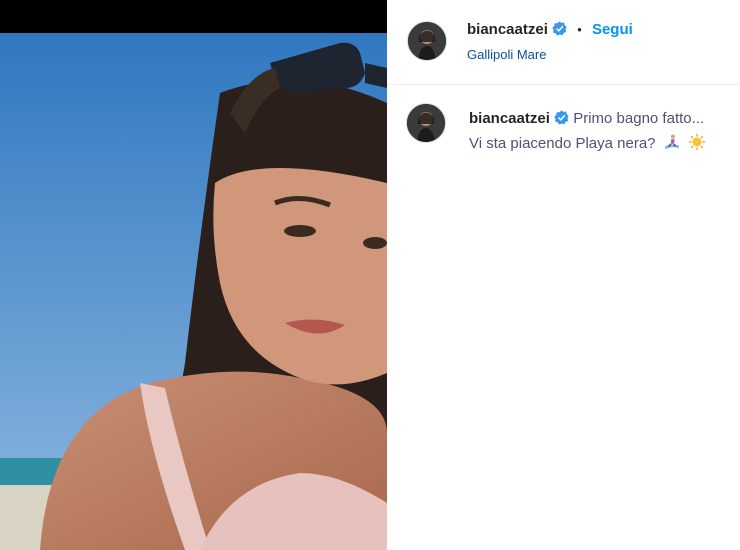 Image resolution: width=740 pixels, height=550 pixels. What do you see at coordinates (193, 16) in the screenshot?
I see `photo-top-bar` at bounding box center [193, 16].